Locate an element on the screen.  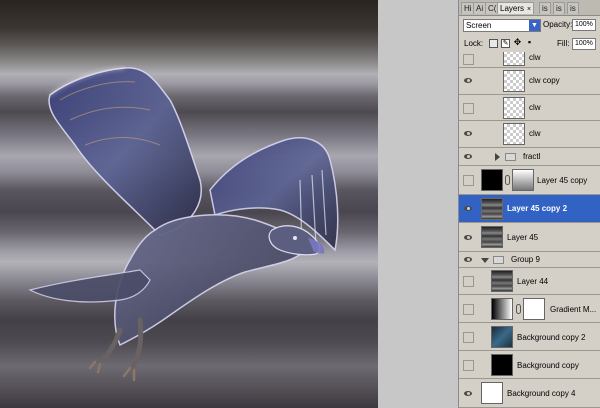
layer-row-clw-2: clw is located at coordinates (529, 108).